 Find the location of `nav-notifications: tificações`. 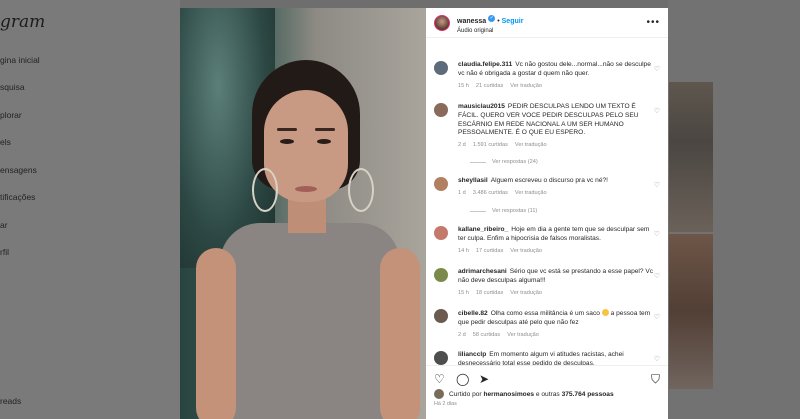

nav-notifications: tificações is located at coordinates (17, 197).